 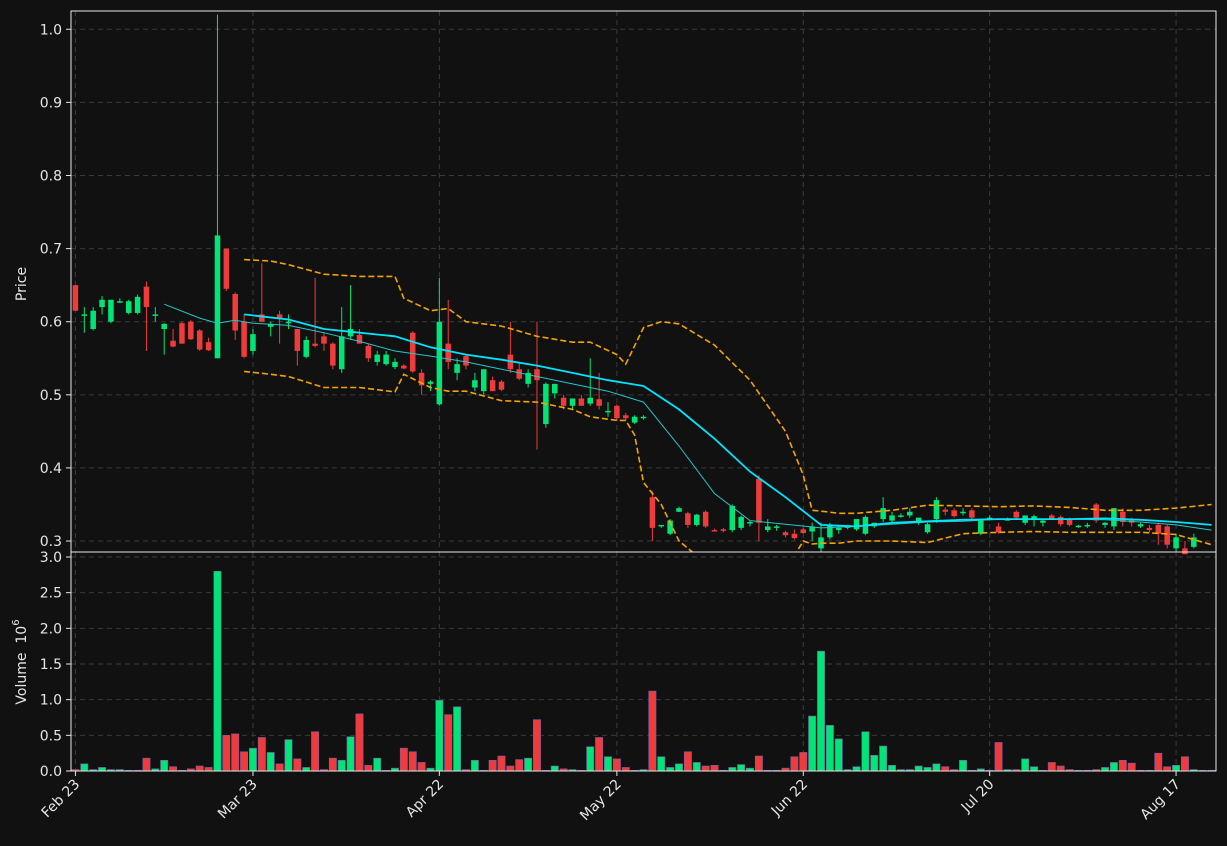 I want to click on volume-y-tick-label: 0.5, so click(x=51, y=736).